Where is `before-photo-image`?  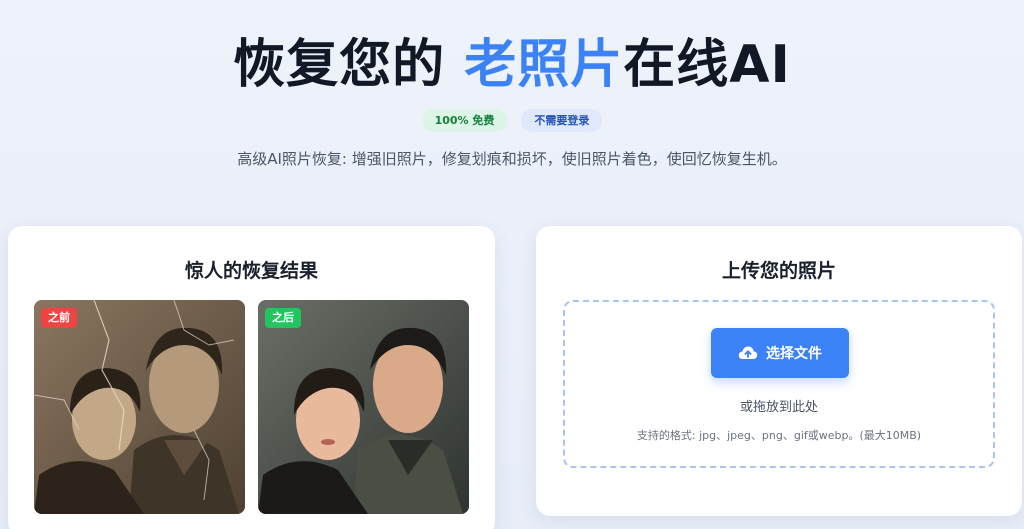
before-photo-image is located at coordinates (139, 407).